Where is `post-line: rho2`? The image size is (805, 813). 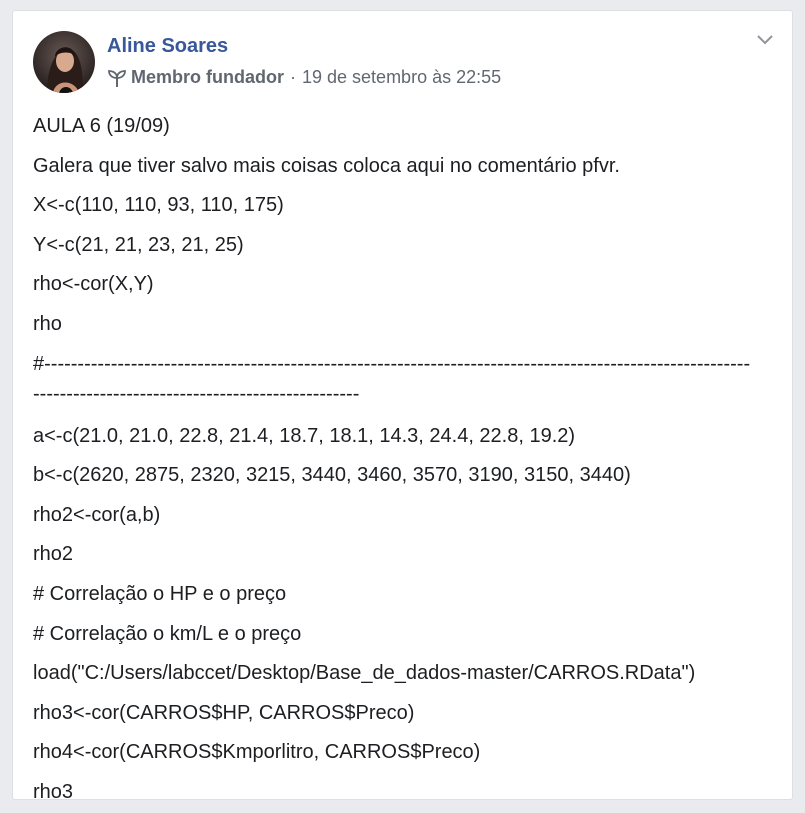 post-line: rho2 is located at coordinates (53, 554).